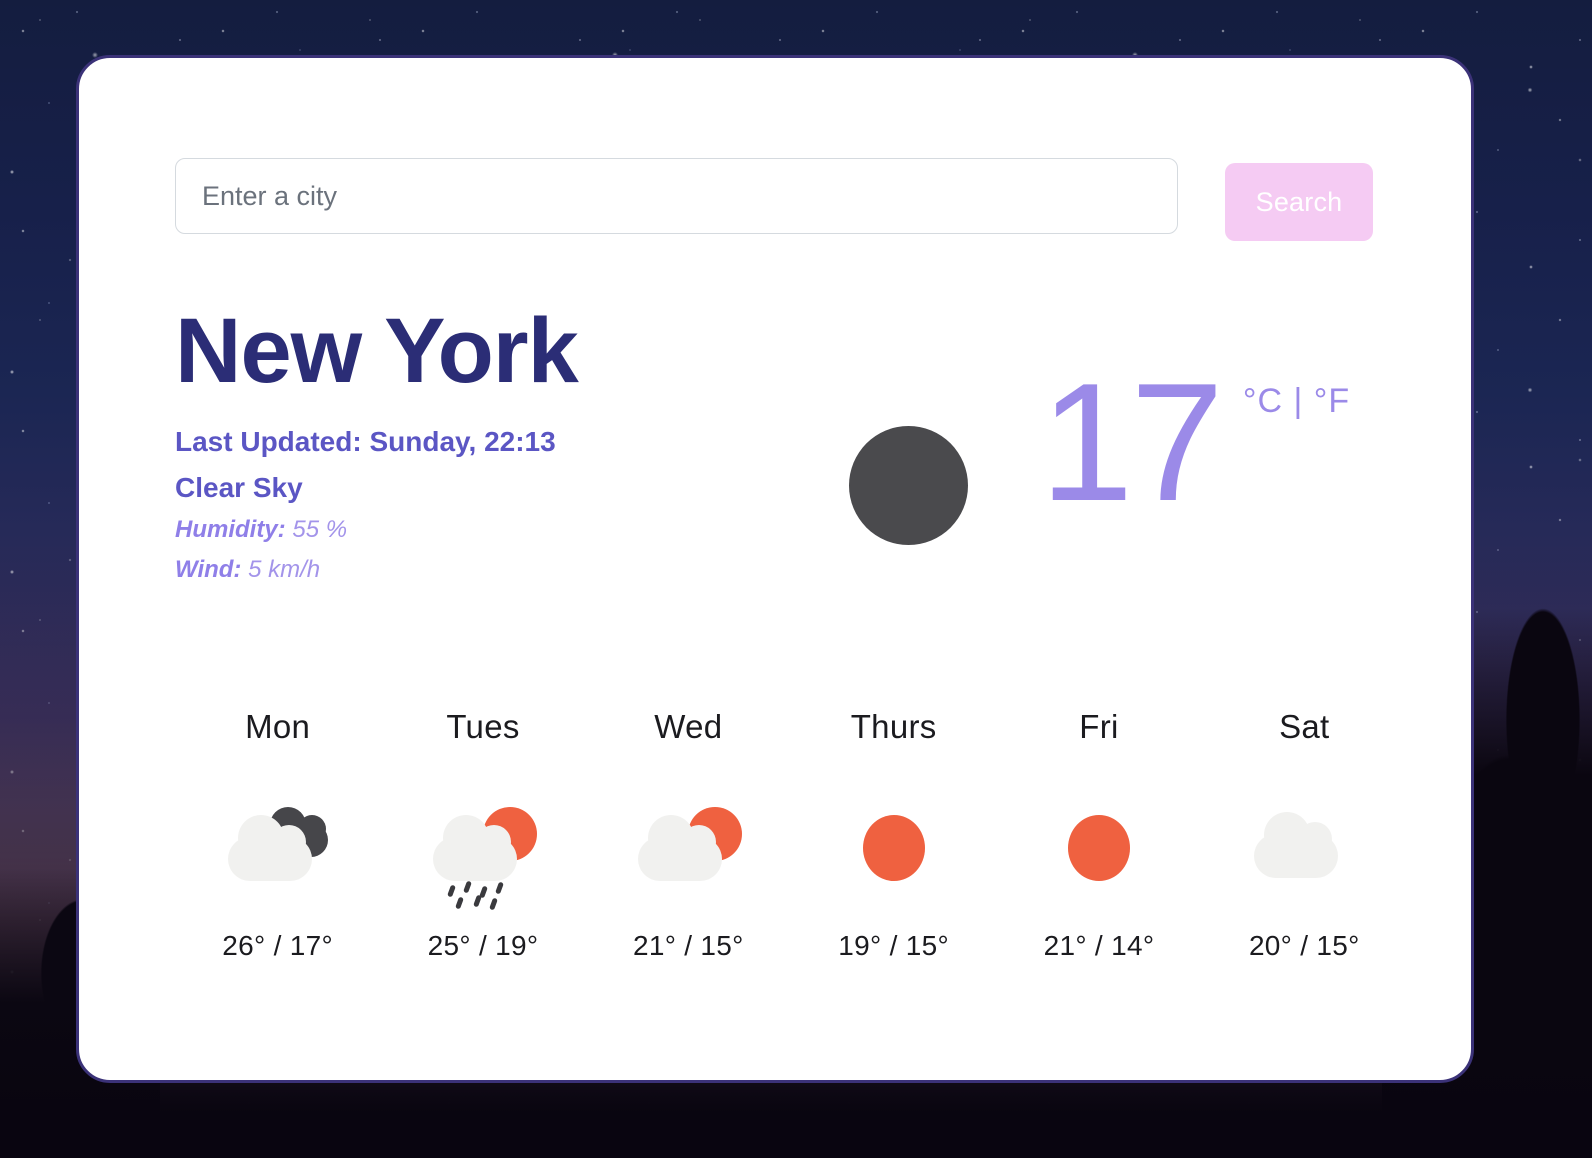 This screenshot has width=1592, height=1158. I want to click on forecast-day-thurs: Thurs 19° / 15°, so click(893, 835).